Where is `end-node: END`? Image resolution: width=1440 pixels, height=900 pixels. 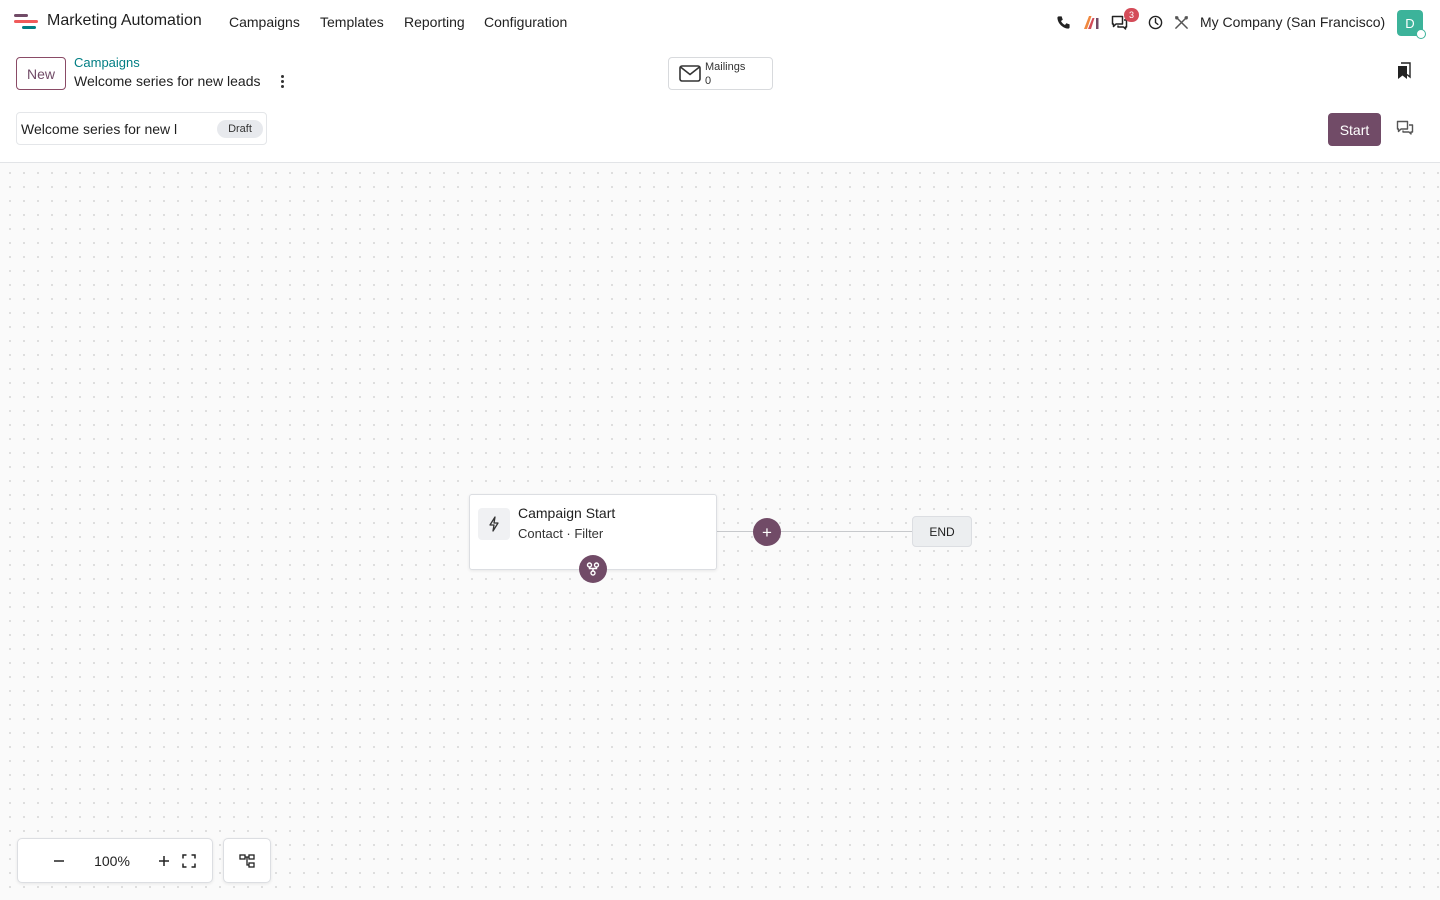 end-node: END is located at coordinates (942, 531).